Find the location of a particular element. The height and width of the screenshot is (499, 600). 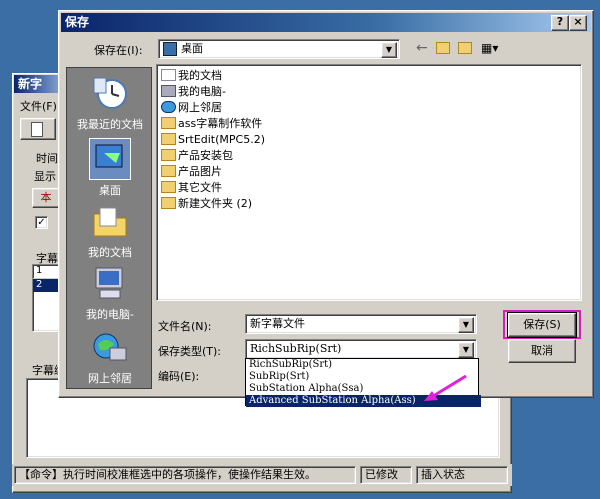

filetype-label: 保存类型(T): is located at coordinates (190, 351).